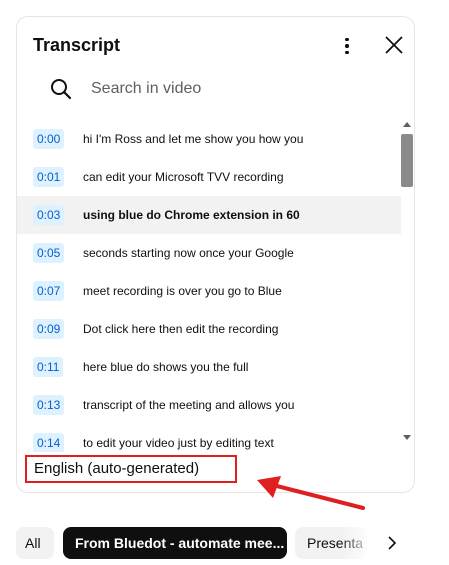  Describe the element at coordinates (49, 177) in the screenshot. I see `timestamp-badge: 0:01` at that location.